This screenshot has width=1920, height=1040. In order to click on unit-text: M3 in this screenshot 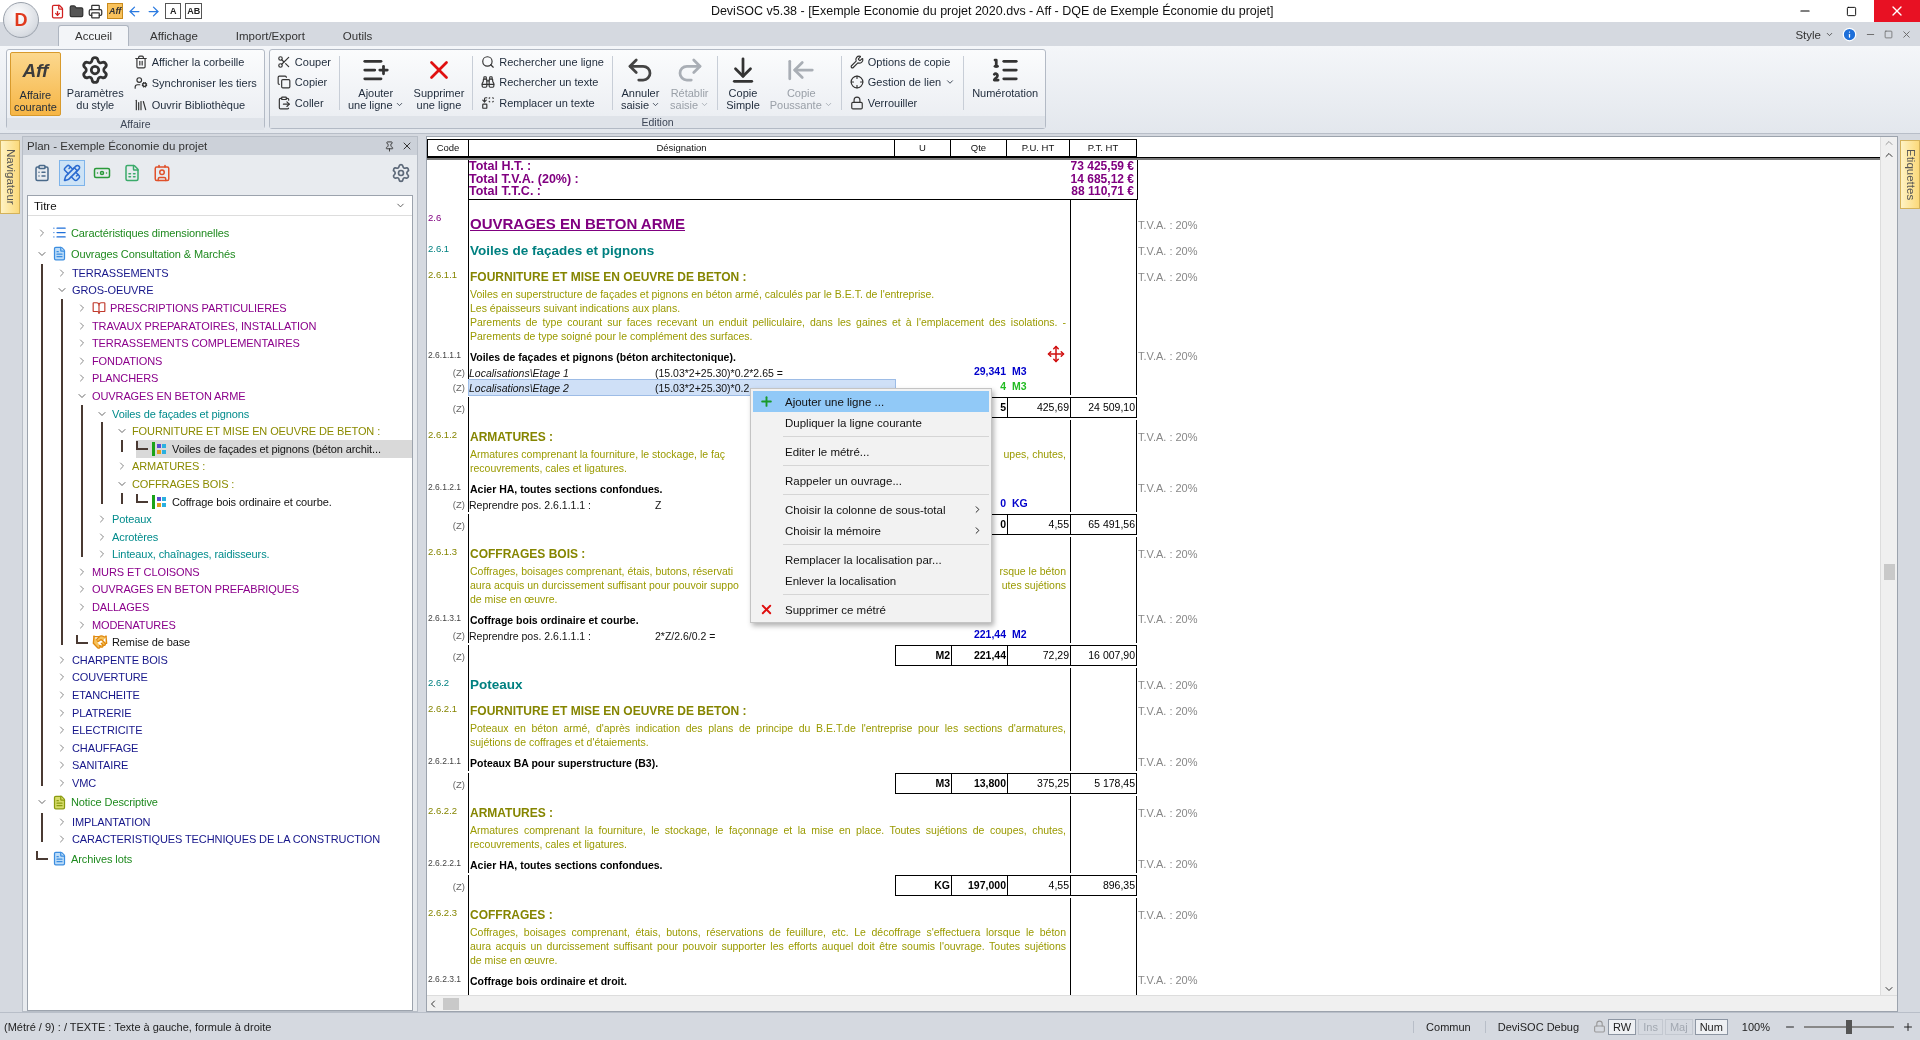, I will do `click(1019, 387)`.